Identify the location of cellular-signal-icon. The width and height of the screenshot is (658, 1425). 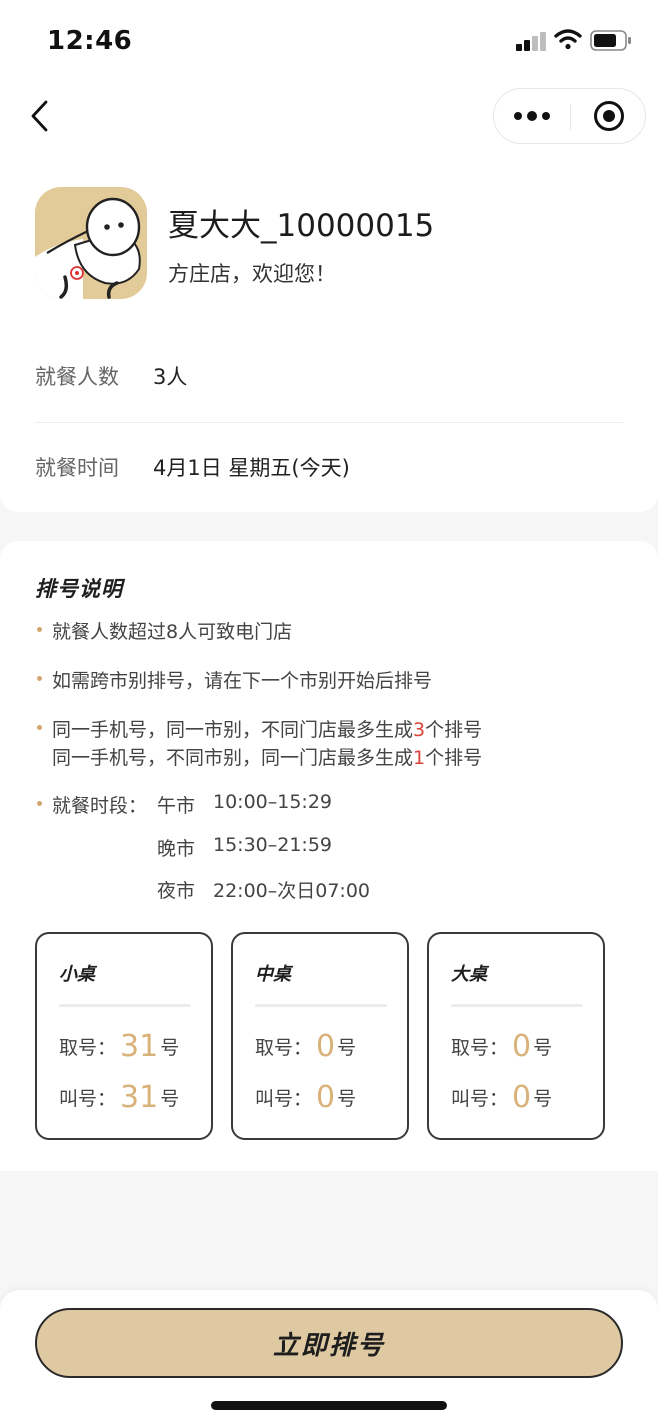
(531, 41).